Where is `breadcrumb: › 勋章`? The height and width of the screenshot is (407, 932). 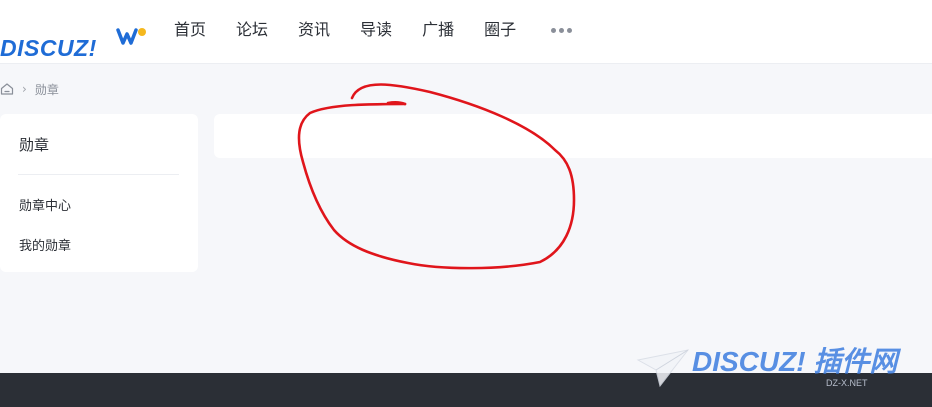
breadcrumb: › 勋章 is located at coordinates (29, 89).